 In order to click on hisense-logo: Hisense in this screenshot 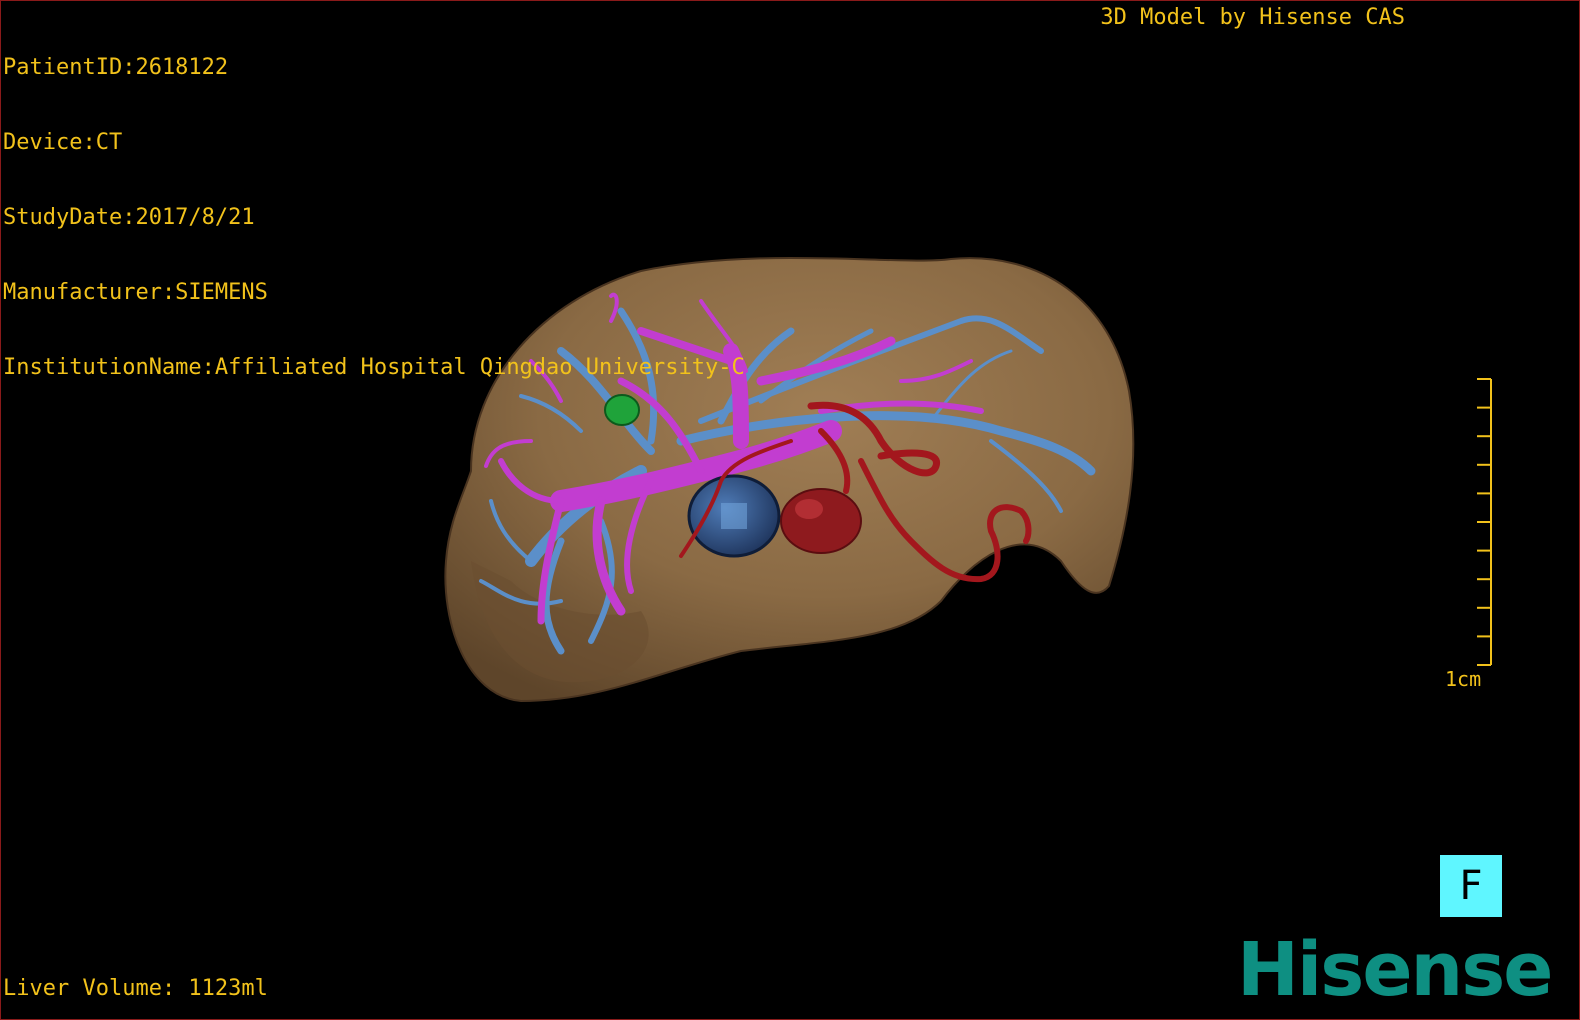, I will do `click(1395, 970)`.